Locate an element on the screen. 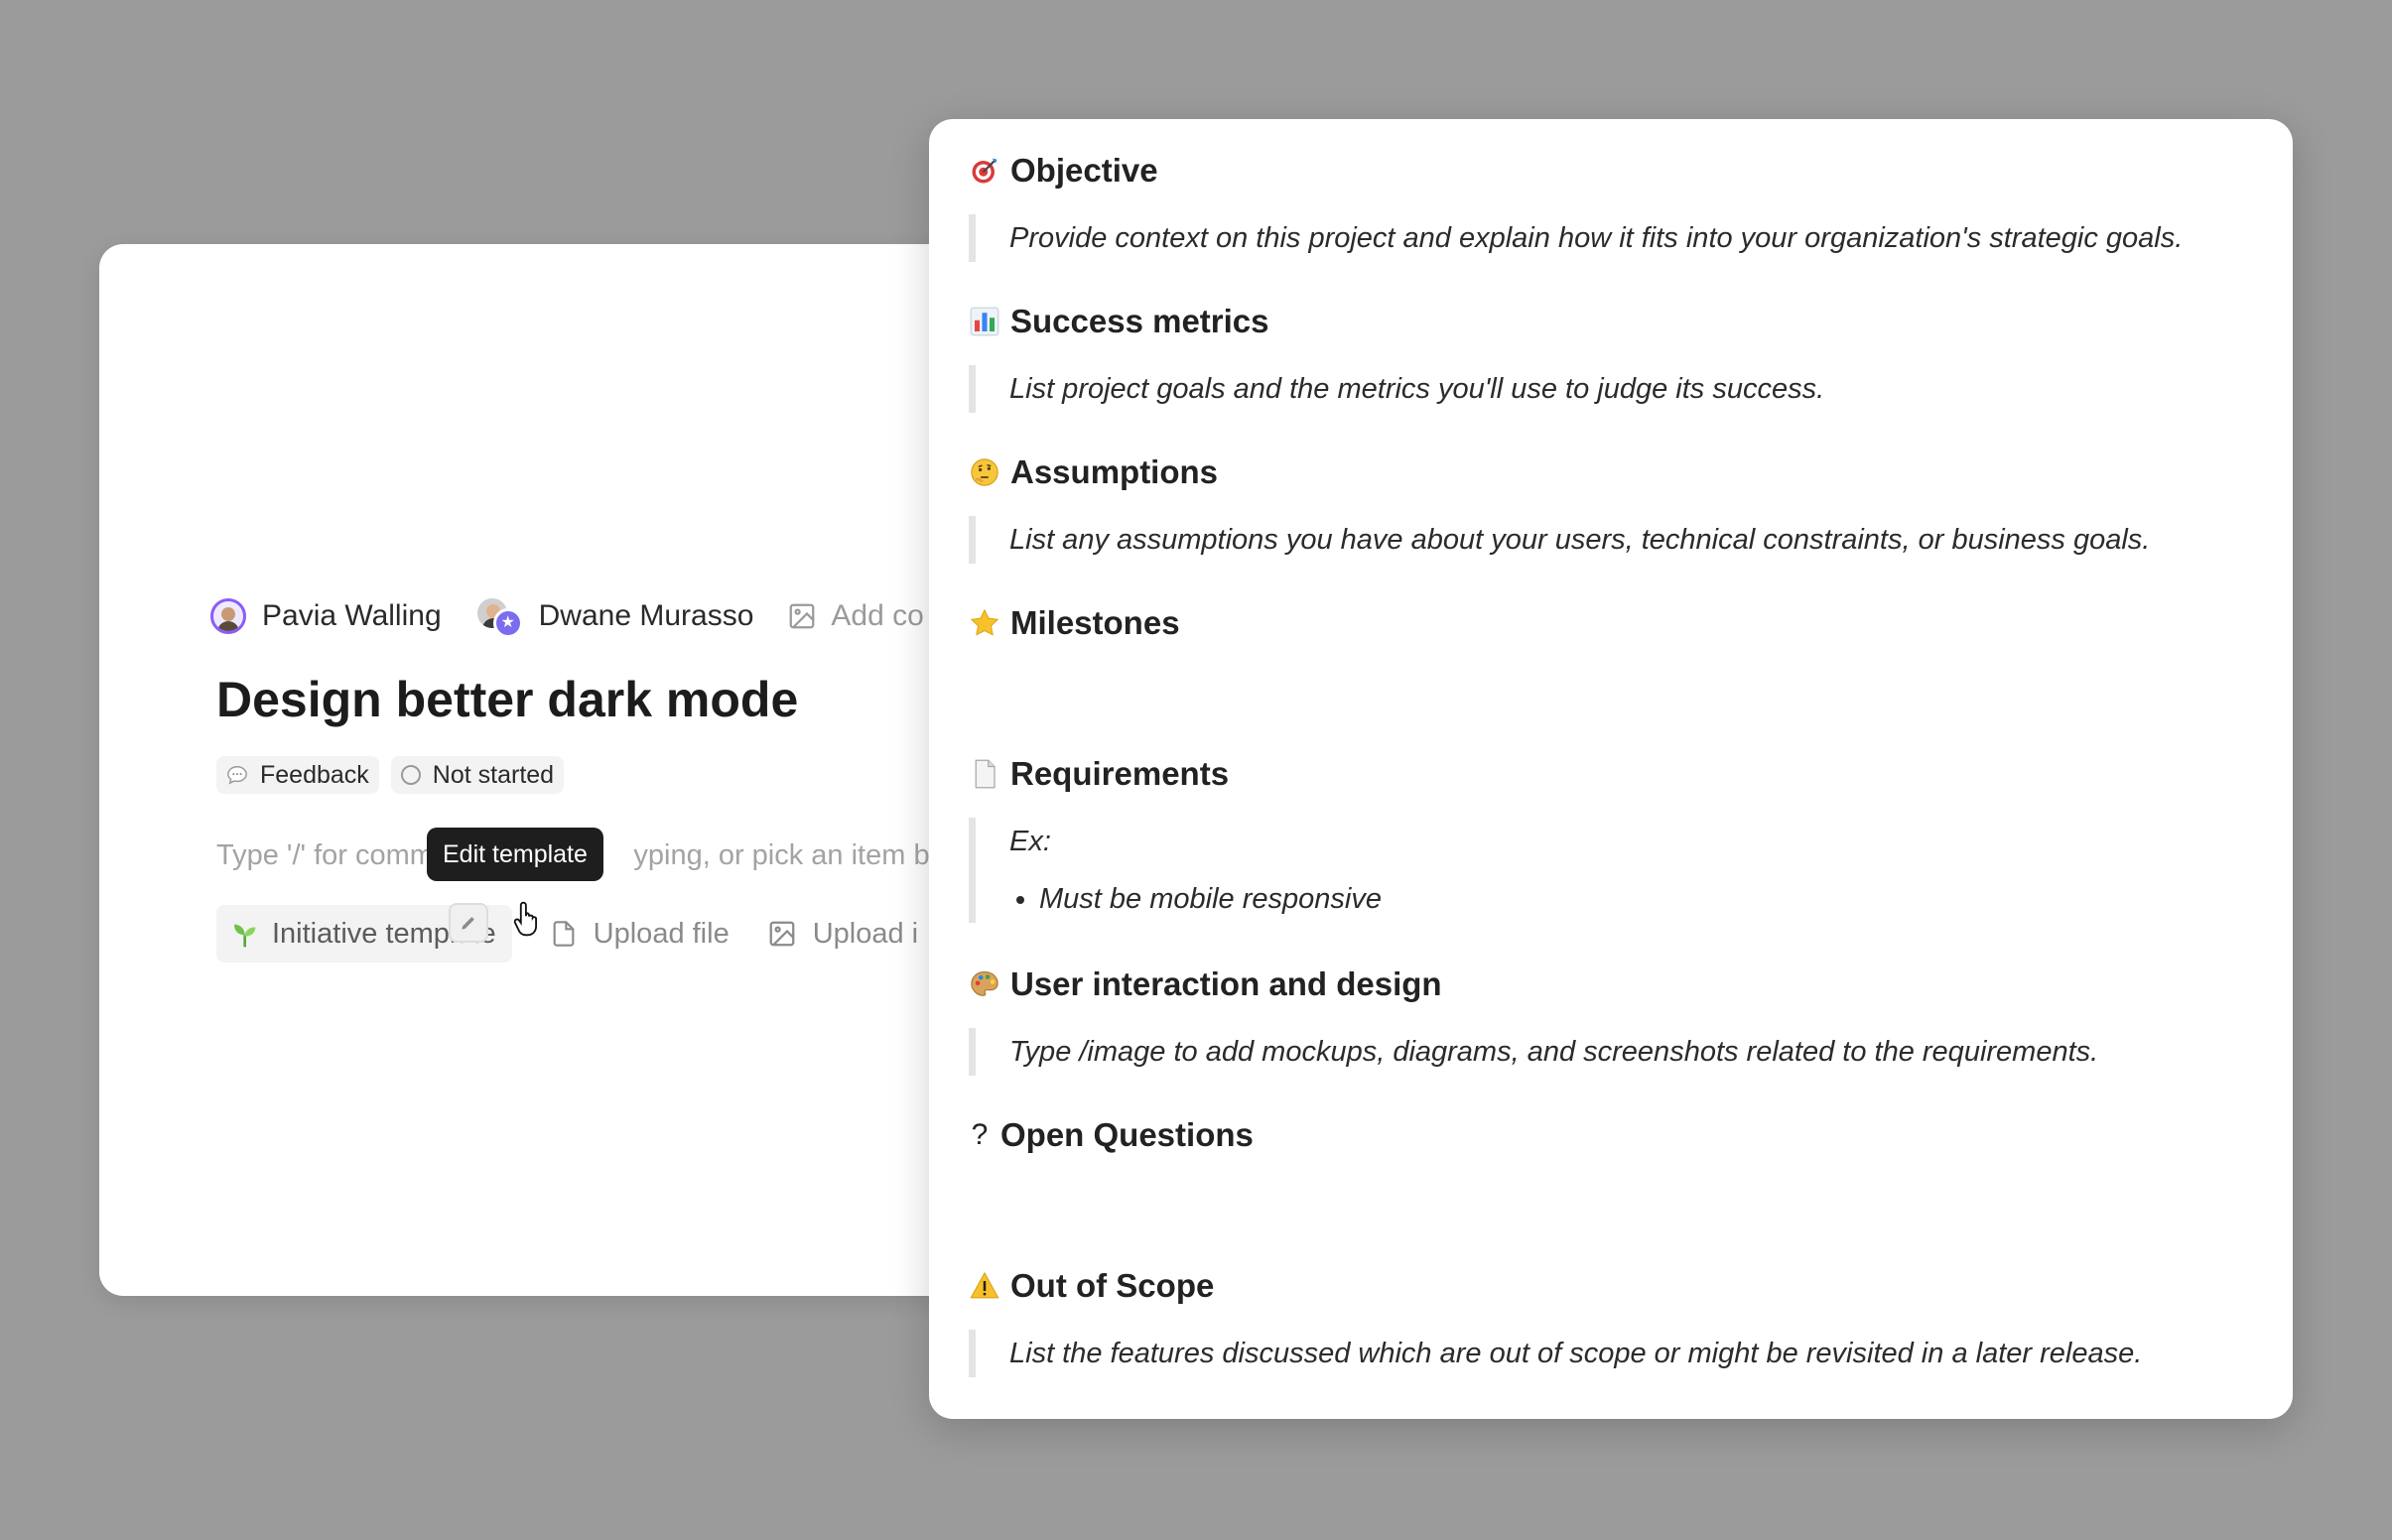  pencil-icon is located at coordinates (468, 923).